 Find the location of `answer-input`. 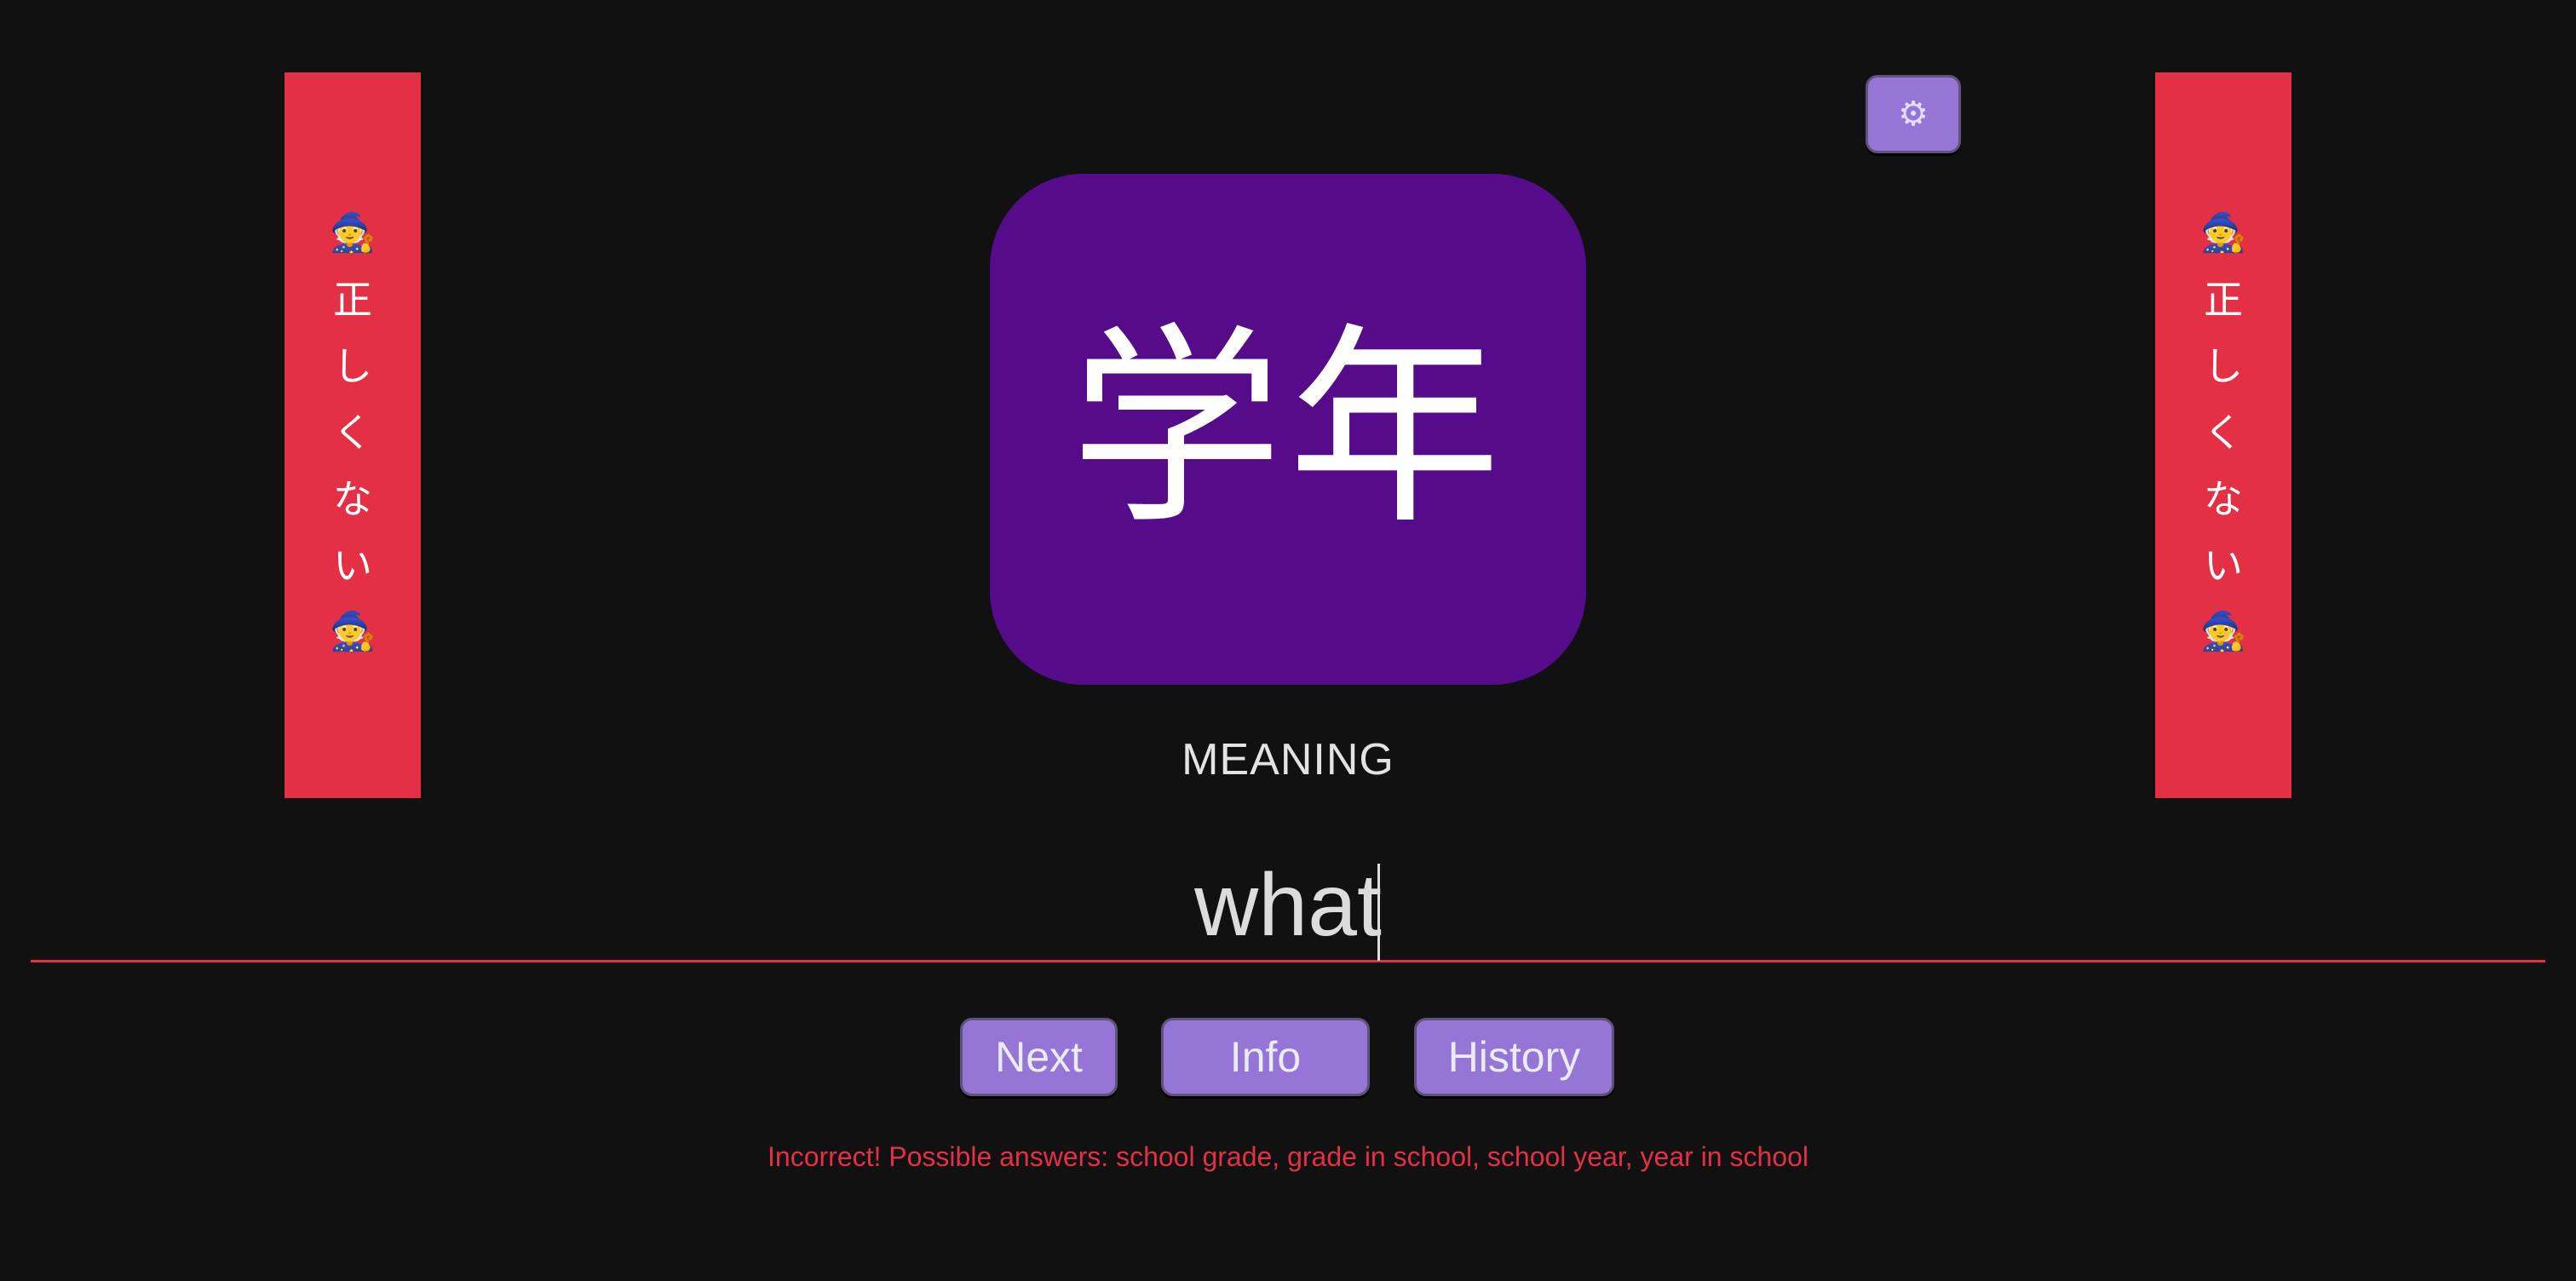

answer-input is located at coordinates (1288, 907).